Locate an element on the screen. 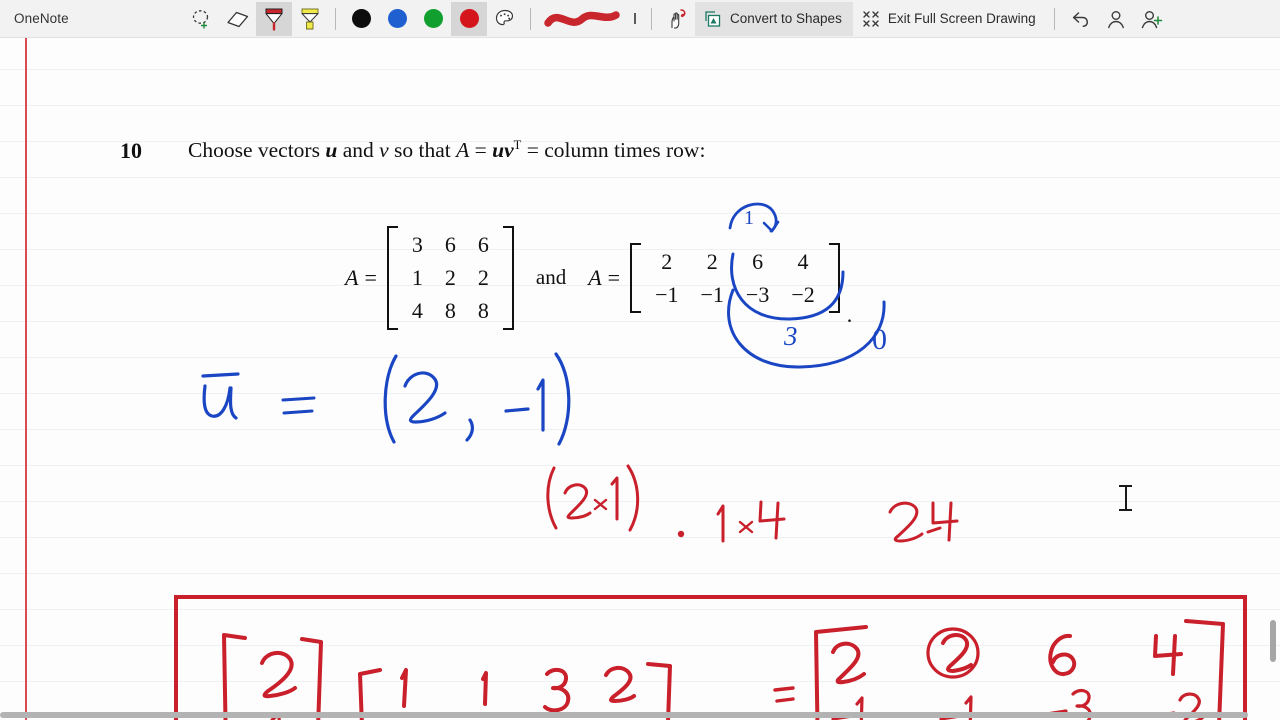 The height and width of the screenshot is (720, 1280). more-colors-button is located at coordinates (505, 19).